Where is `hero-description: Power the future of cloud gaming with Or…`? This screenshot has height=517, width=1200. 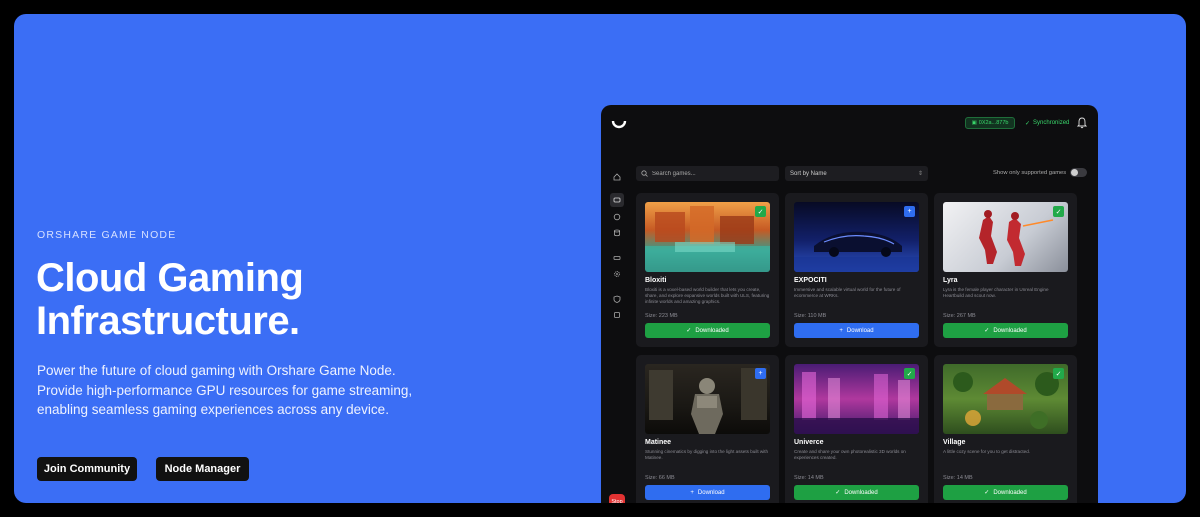 hero-description: Power the future of cloud gaming with Or… is located at coordinates (225, 390).